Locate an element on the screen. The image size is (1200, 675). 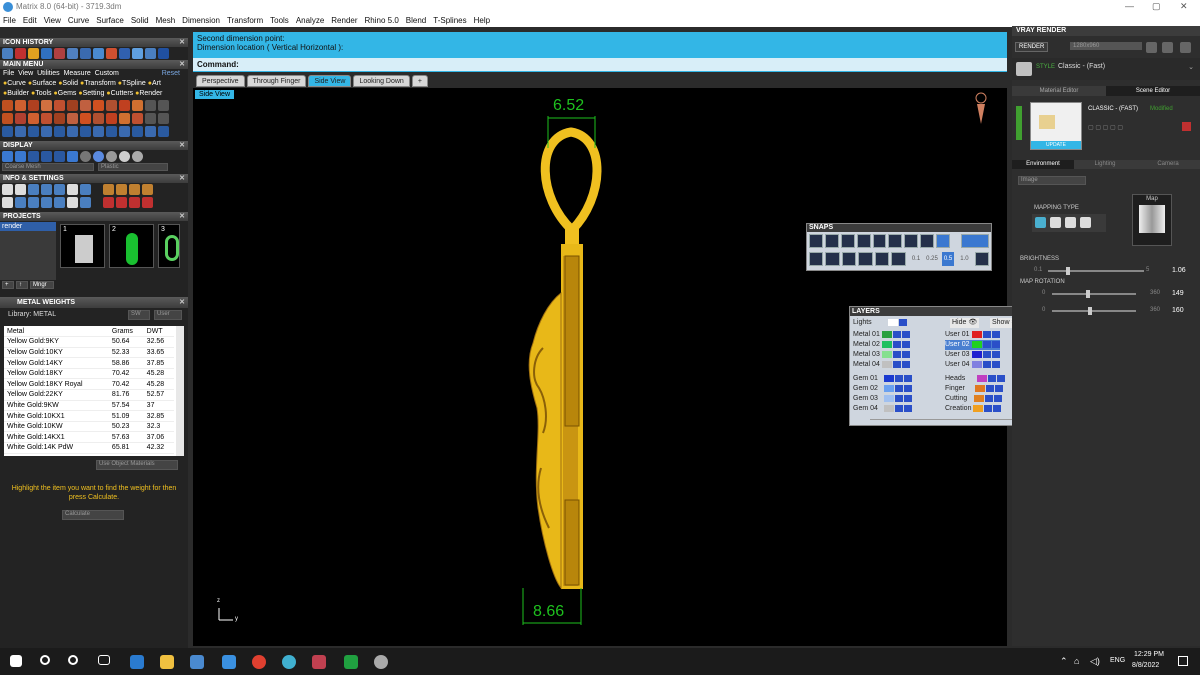
close-button: ✕ is located at coordinates (1184, 6).